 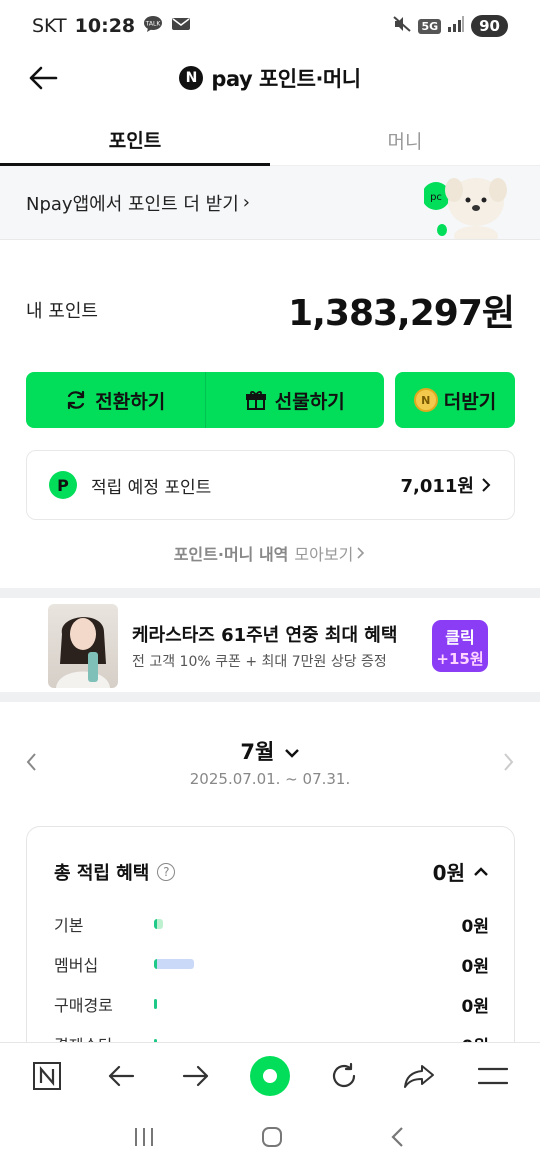 What do you see at coordinates (69, 925) in the screenshot?
I see `row-label: 기본` at bounding box center [69, 925].